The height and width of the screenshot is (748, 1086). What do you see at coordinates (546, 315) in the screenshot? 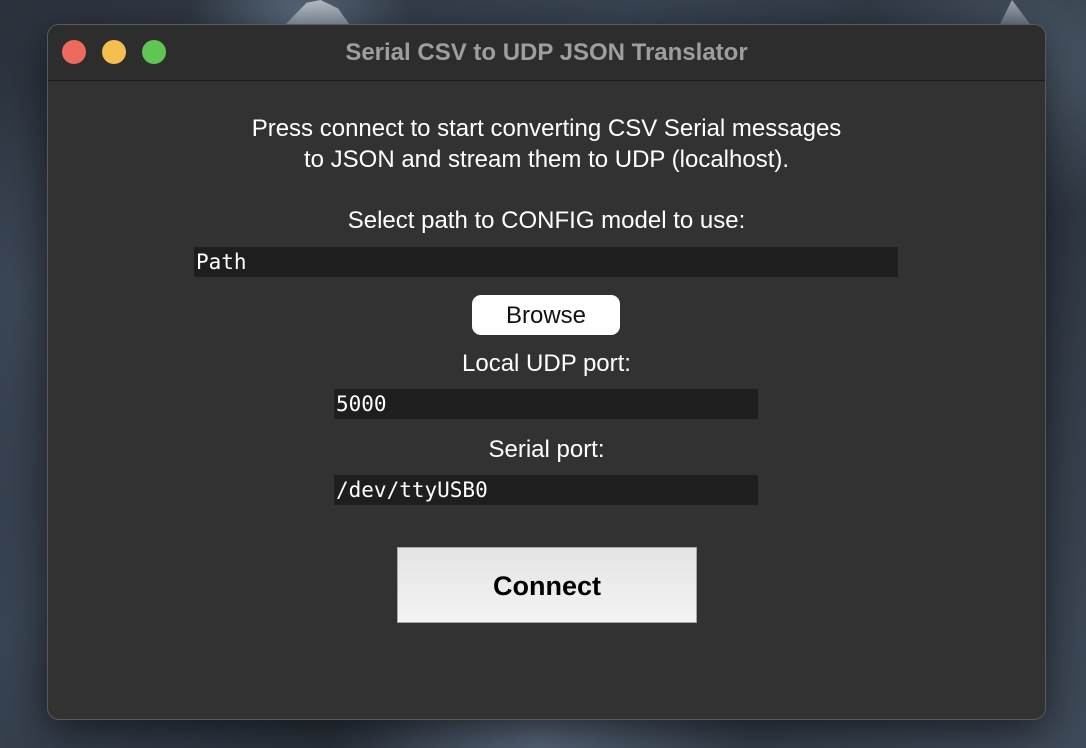
I see `browse-button: Browse` at bounding box center [546, 315].